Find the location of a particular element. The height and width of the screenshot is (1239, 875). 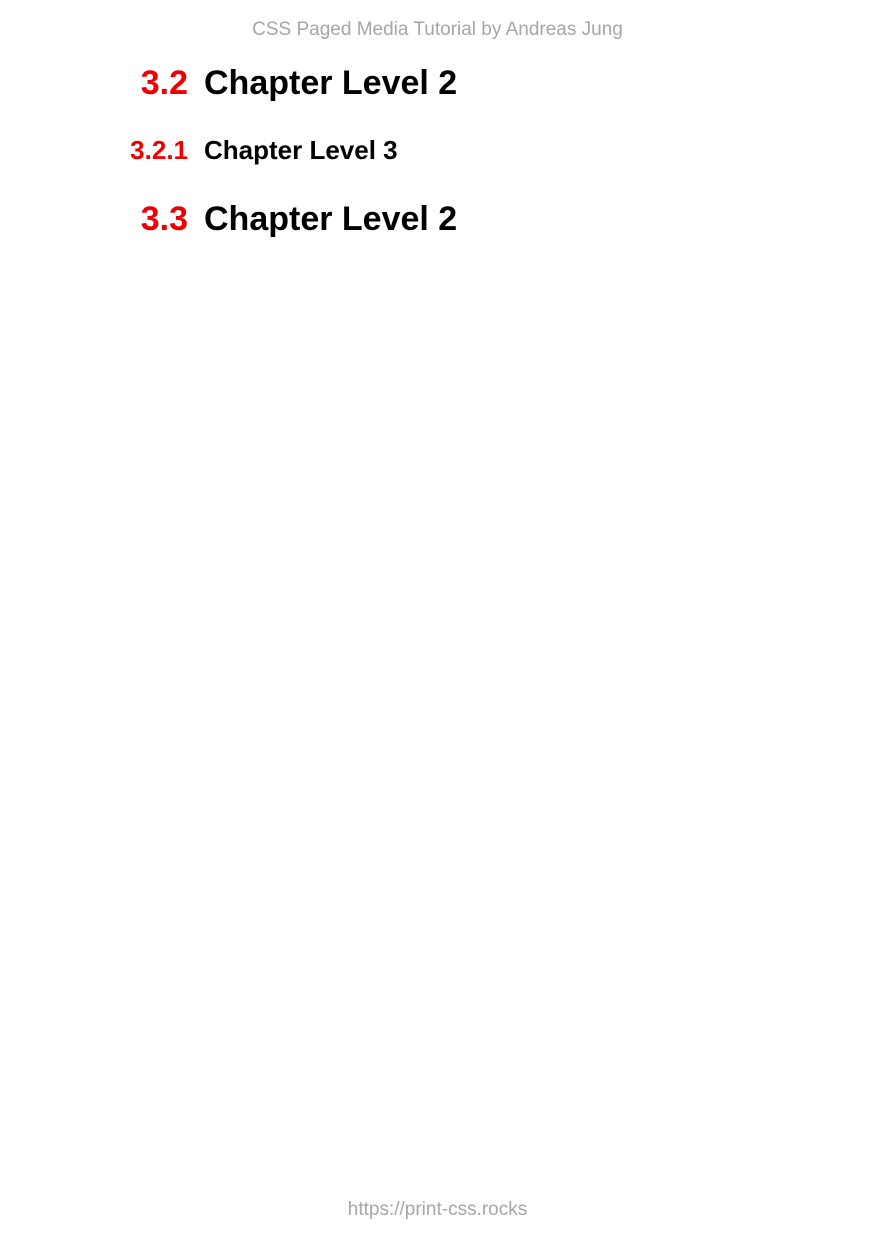

heading-level-2: 3.3 Chapter Level 2 is located at coordinates (437, 219).